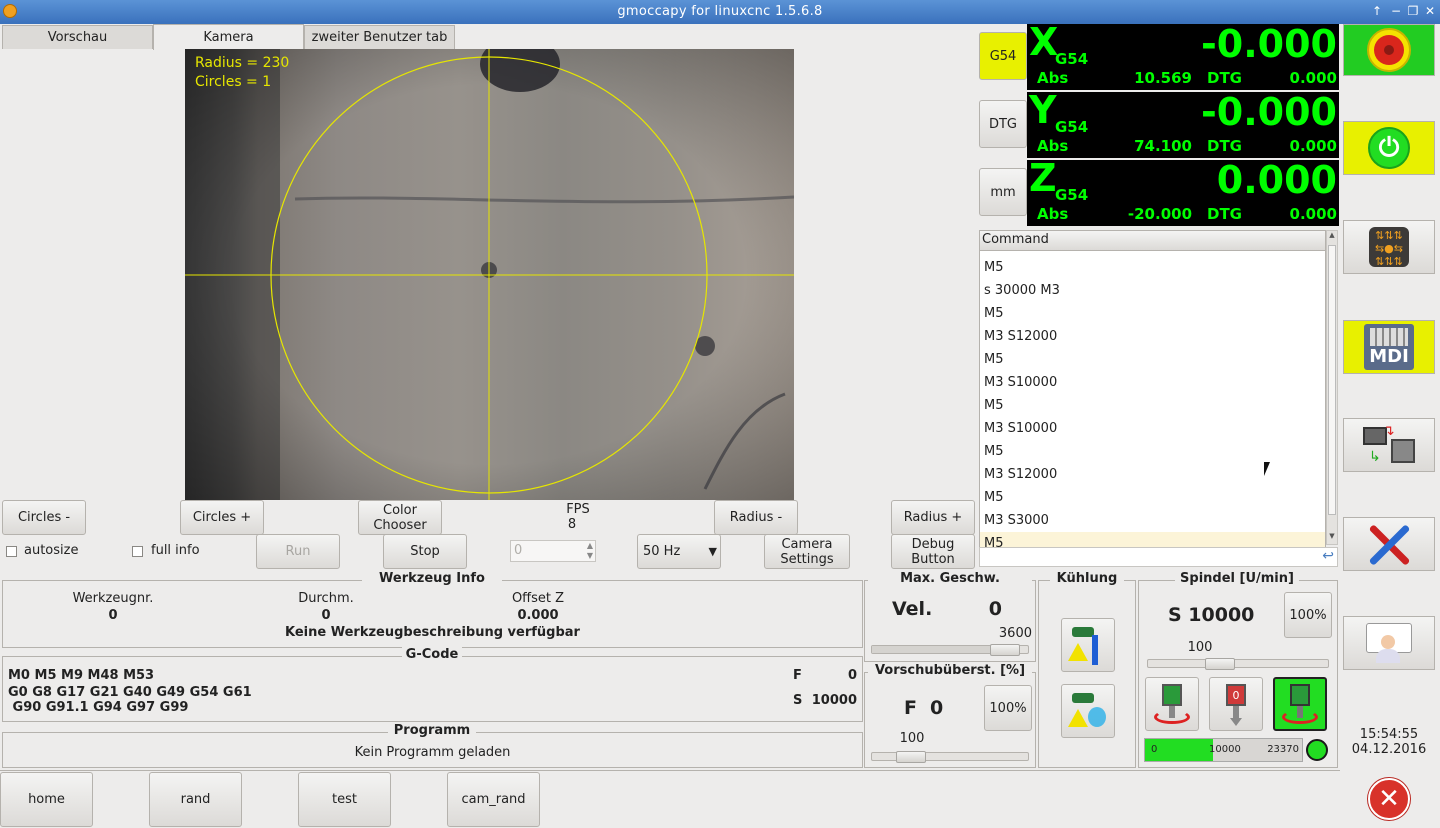 This screenshot has width=1440, height=828. I want to click on slider-fill, so click(938, 649).